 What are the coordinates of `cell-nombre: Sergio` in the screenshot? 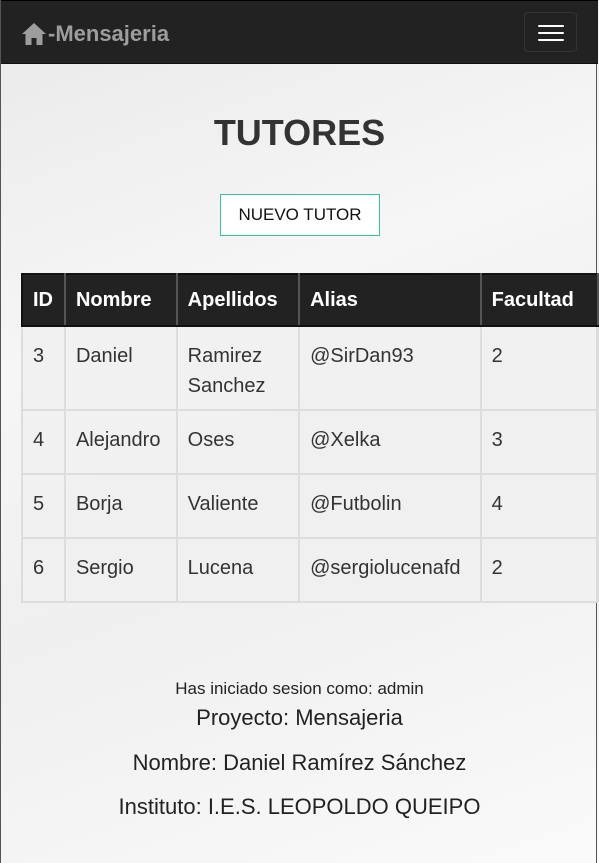 It's located at (120, 570).